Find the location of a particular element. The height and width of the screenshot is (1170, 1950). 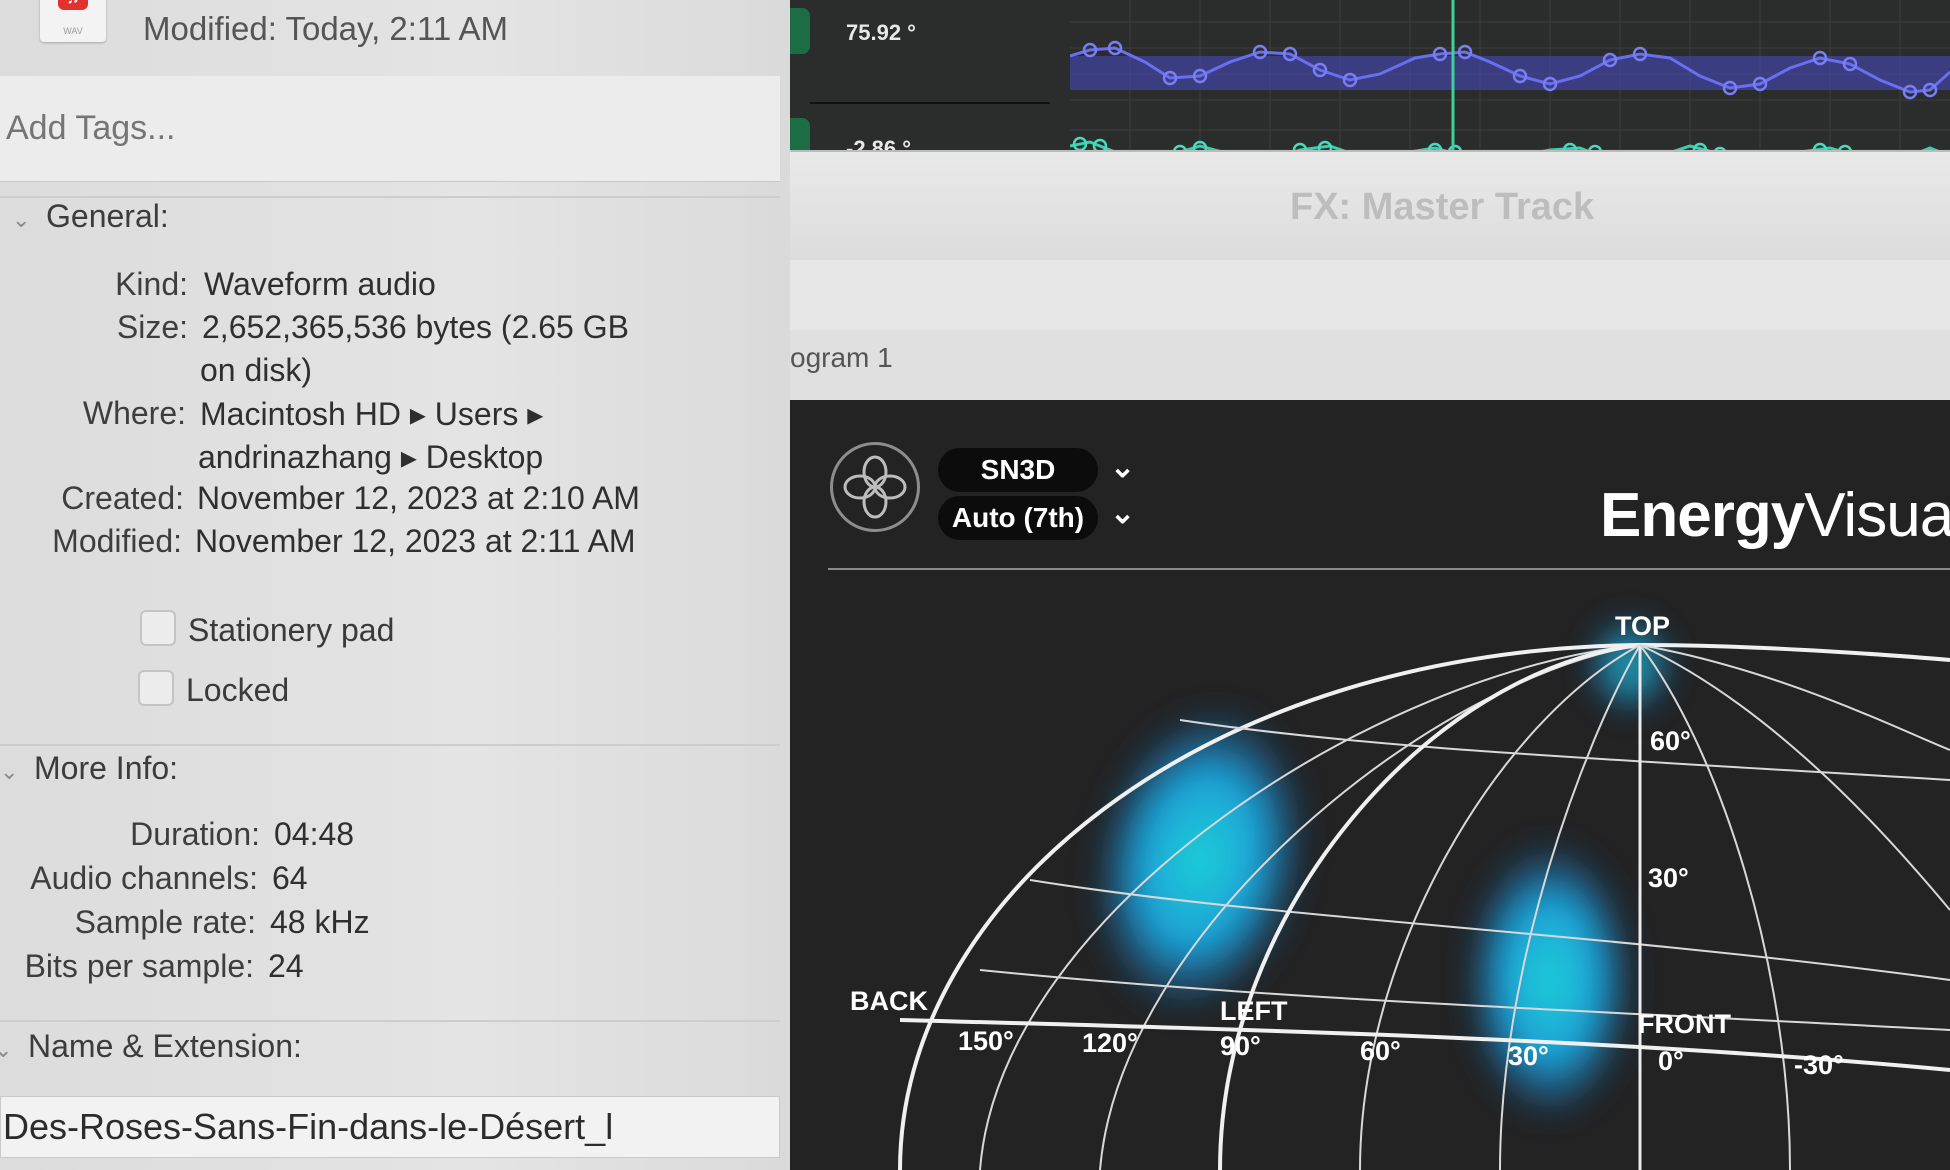

modified-summary: Modified: Today, 2:11 AM is located at coordinates (326, 28).